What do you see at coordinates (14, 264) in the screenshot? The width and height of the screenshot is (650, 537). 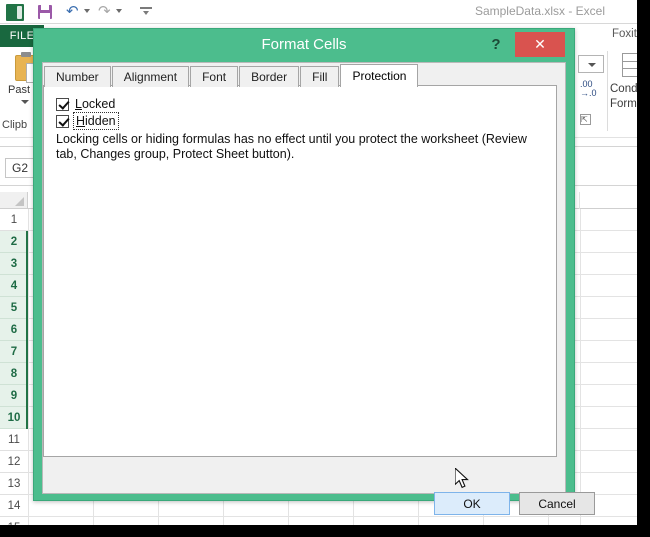 I see `row-header-3: 3` at bounding box center [14, 264].